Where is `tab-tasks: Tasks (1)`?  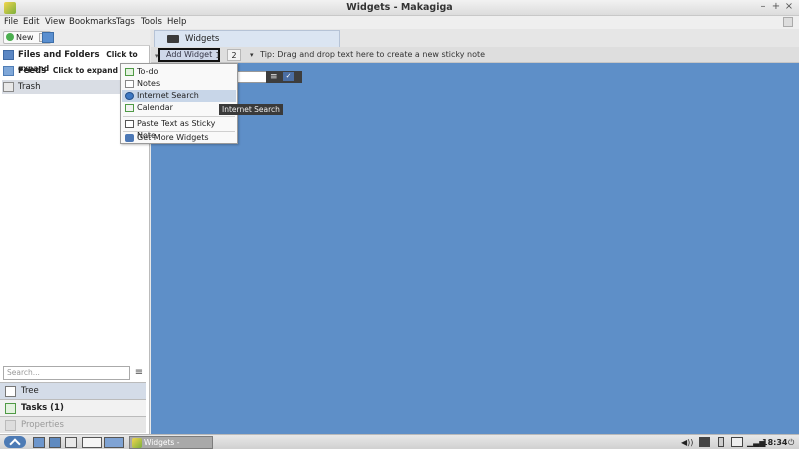
tab-tasks: Tasks (1) is located at coordinates (73, 407).